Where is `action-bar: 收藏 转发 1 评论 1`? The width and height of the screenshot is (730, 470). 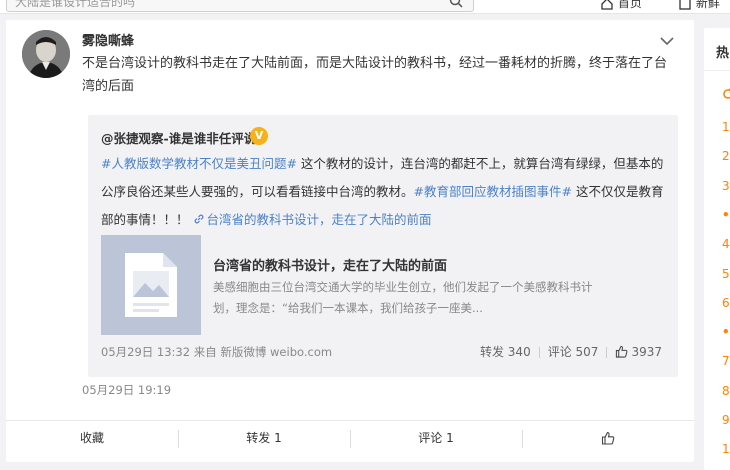 action-bar: 收藏 转发 1 评论 1 is located at coordinates (350, 437).